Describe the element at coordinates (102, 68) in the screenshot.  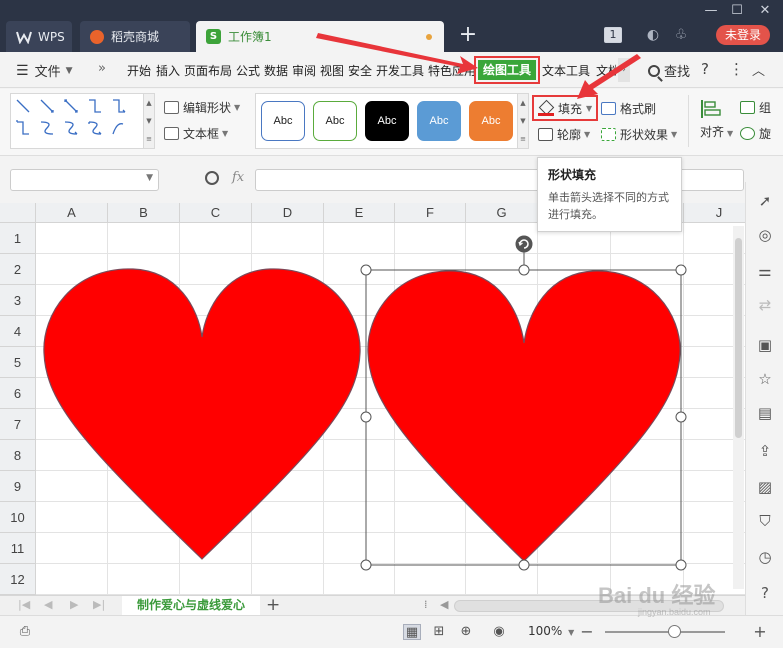
I see `menu-expand-button: »` at that location.